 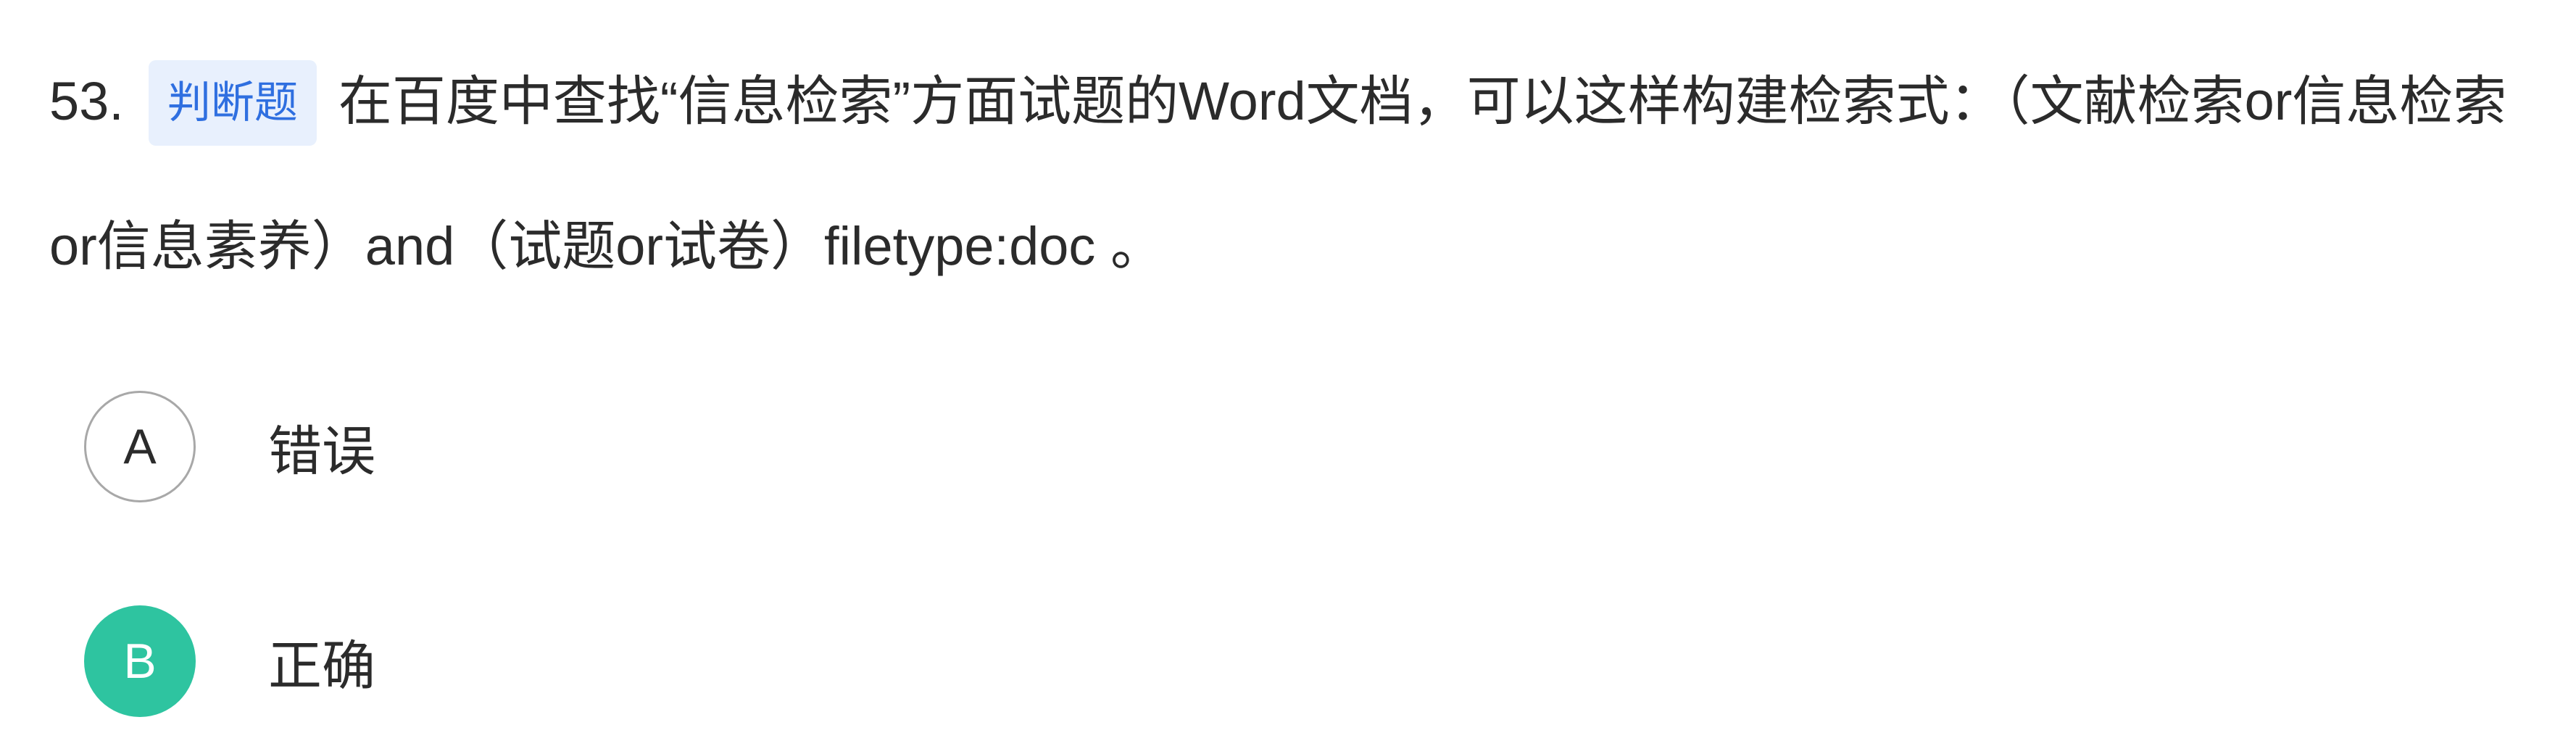 What do you see at coordinates (321, 447) in the screenshot?
I see `option-a-text: 错误` at bounding box center [321, 447].